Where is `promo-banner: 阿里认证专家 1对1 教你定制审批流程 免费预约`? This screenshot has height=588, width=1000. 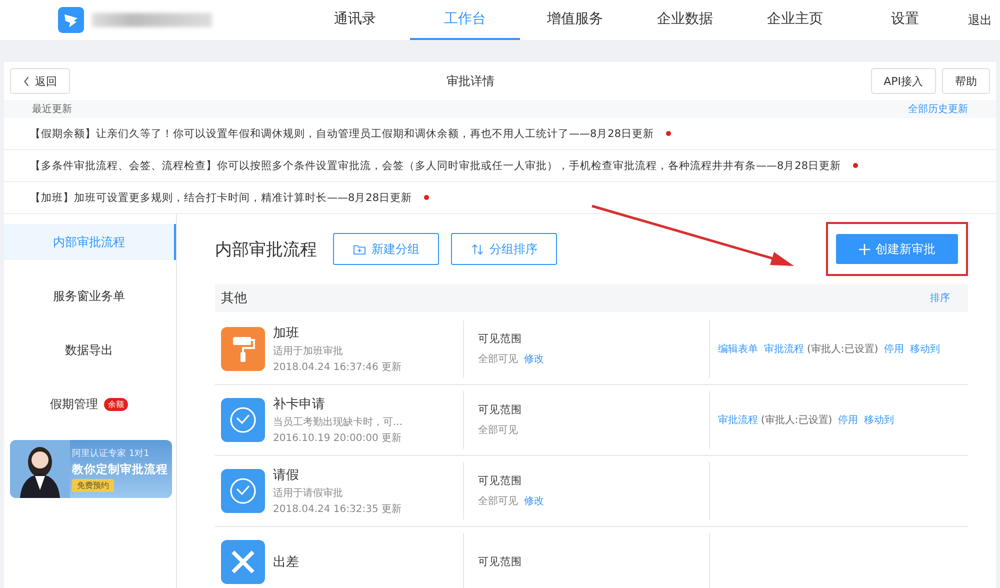 promo-banner: 阿里认证专家 1对1 教你定制审批流程 免费预约 is located at coordinates (91, 469).